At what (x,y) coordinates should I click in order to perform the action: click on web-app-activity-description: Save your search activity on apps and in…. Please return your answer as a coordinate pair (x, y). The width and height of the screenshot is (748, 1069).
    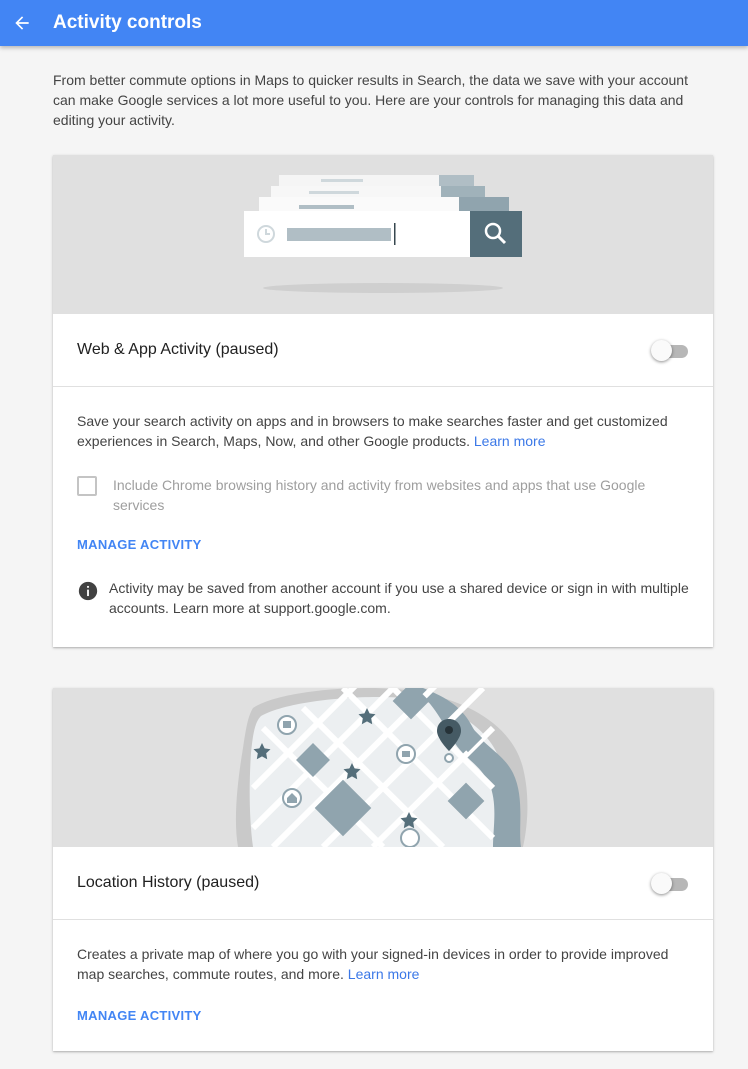
    Looking at the image, I should click on (372, 431).